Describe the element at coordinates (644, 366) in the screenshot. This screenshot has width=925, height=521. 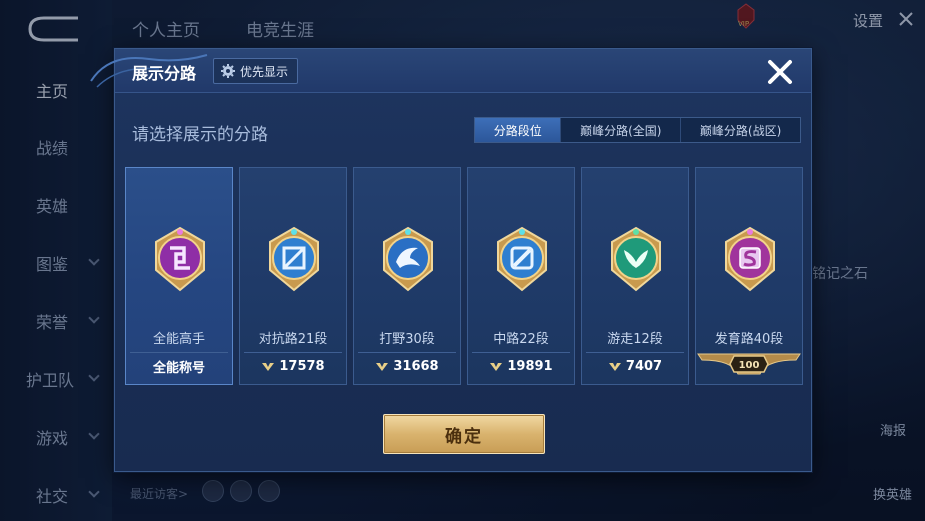
I see `lane-score-text: 7407` at that location.